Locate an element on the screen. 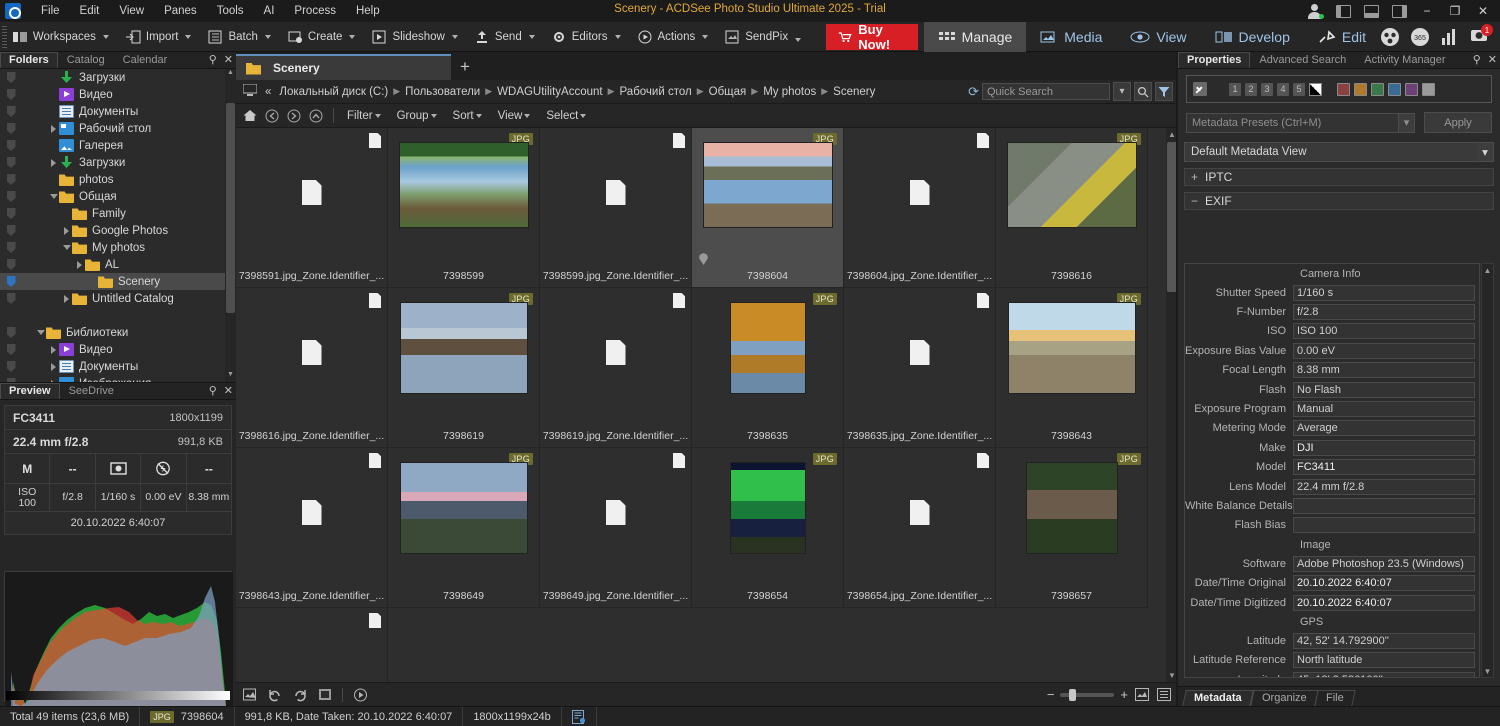 Image resolution: width=1500 pixels, height=726 pixels. tab-folders: Folders is located at coordinates (29, 60).